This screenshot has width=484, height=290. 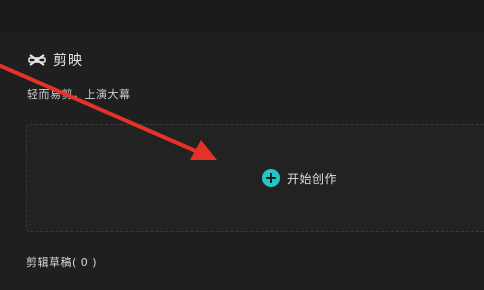 What do you see at coordinates (79, 94) in the screenshot?
I see `app-tagline: 轻而易剪，上演大幕` at bounding box center [79, 94].